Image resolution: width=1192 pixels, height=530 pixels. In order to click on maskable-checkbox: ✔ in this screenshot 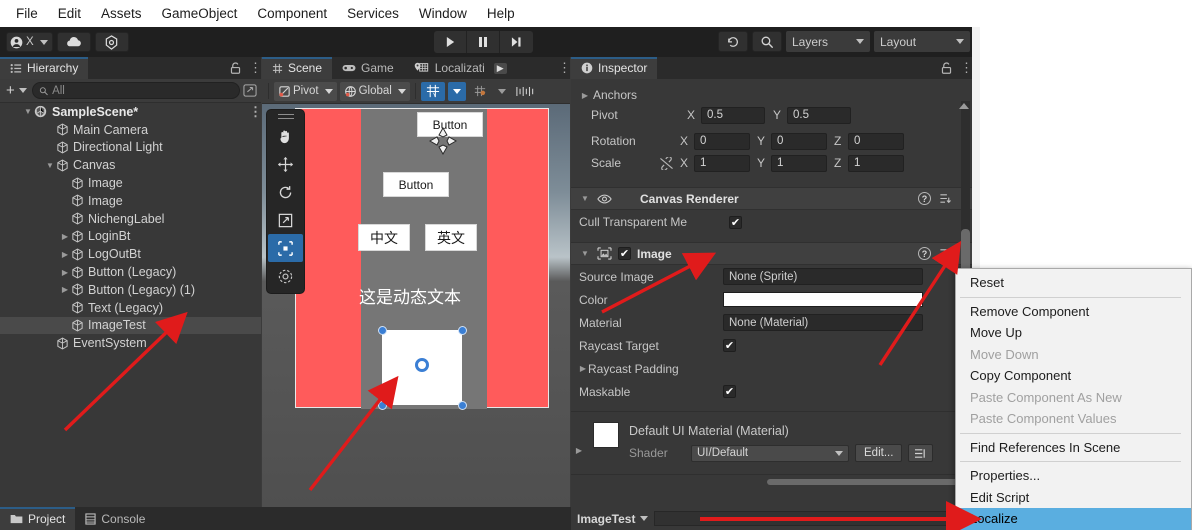, I will do `click(729, 391)`.